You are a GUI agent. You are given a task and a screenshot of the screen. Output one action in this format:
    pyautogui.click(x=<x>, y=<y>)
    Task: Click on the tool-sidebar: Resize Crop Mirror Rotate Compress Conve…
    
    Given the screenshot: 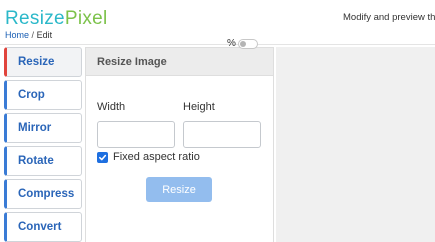 What is the action you would take?
    pyautogui.click(x=43, y=144)
    